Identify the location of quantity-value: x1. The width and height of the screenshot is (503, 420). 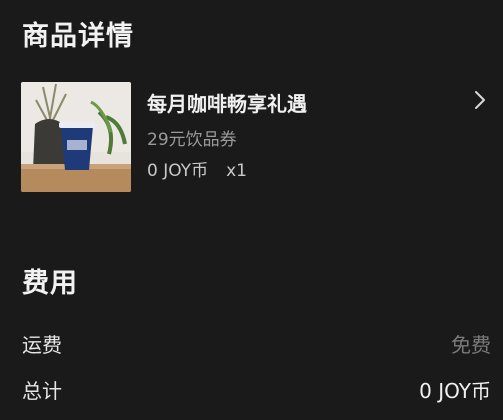
(236, 171).